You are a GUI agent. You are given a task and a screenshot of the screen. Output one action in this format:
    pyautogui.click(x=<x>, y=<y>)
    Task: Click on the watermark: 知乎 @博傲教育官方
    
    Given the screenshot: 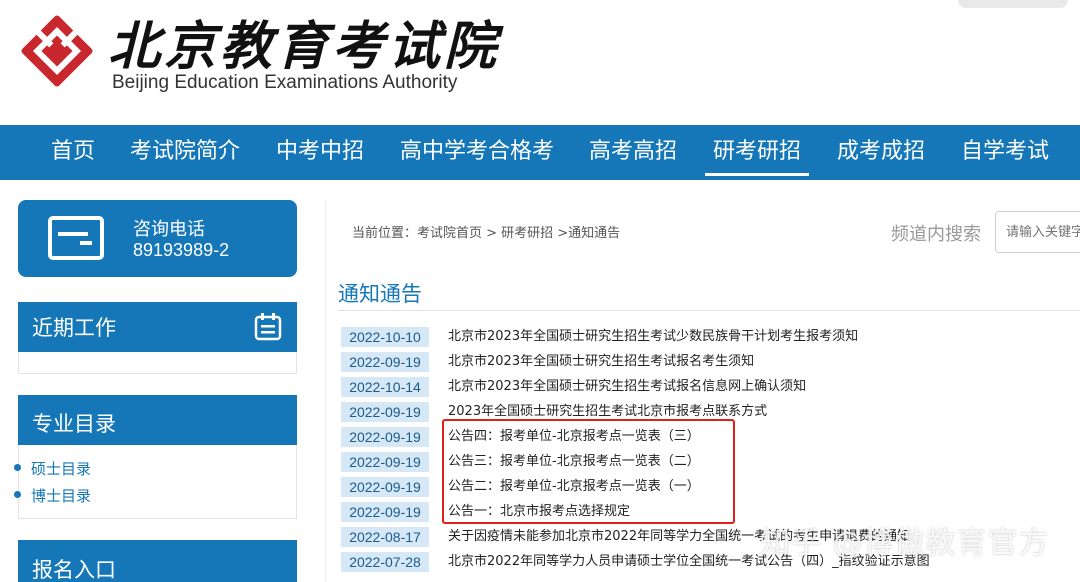 What is the action you would take?
    pyautogui.click(x=905, y=543)
    